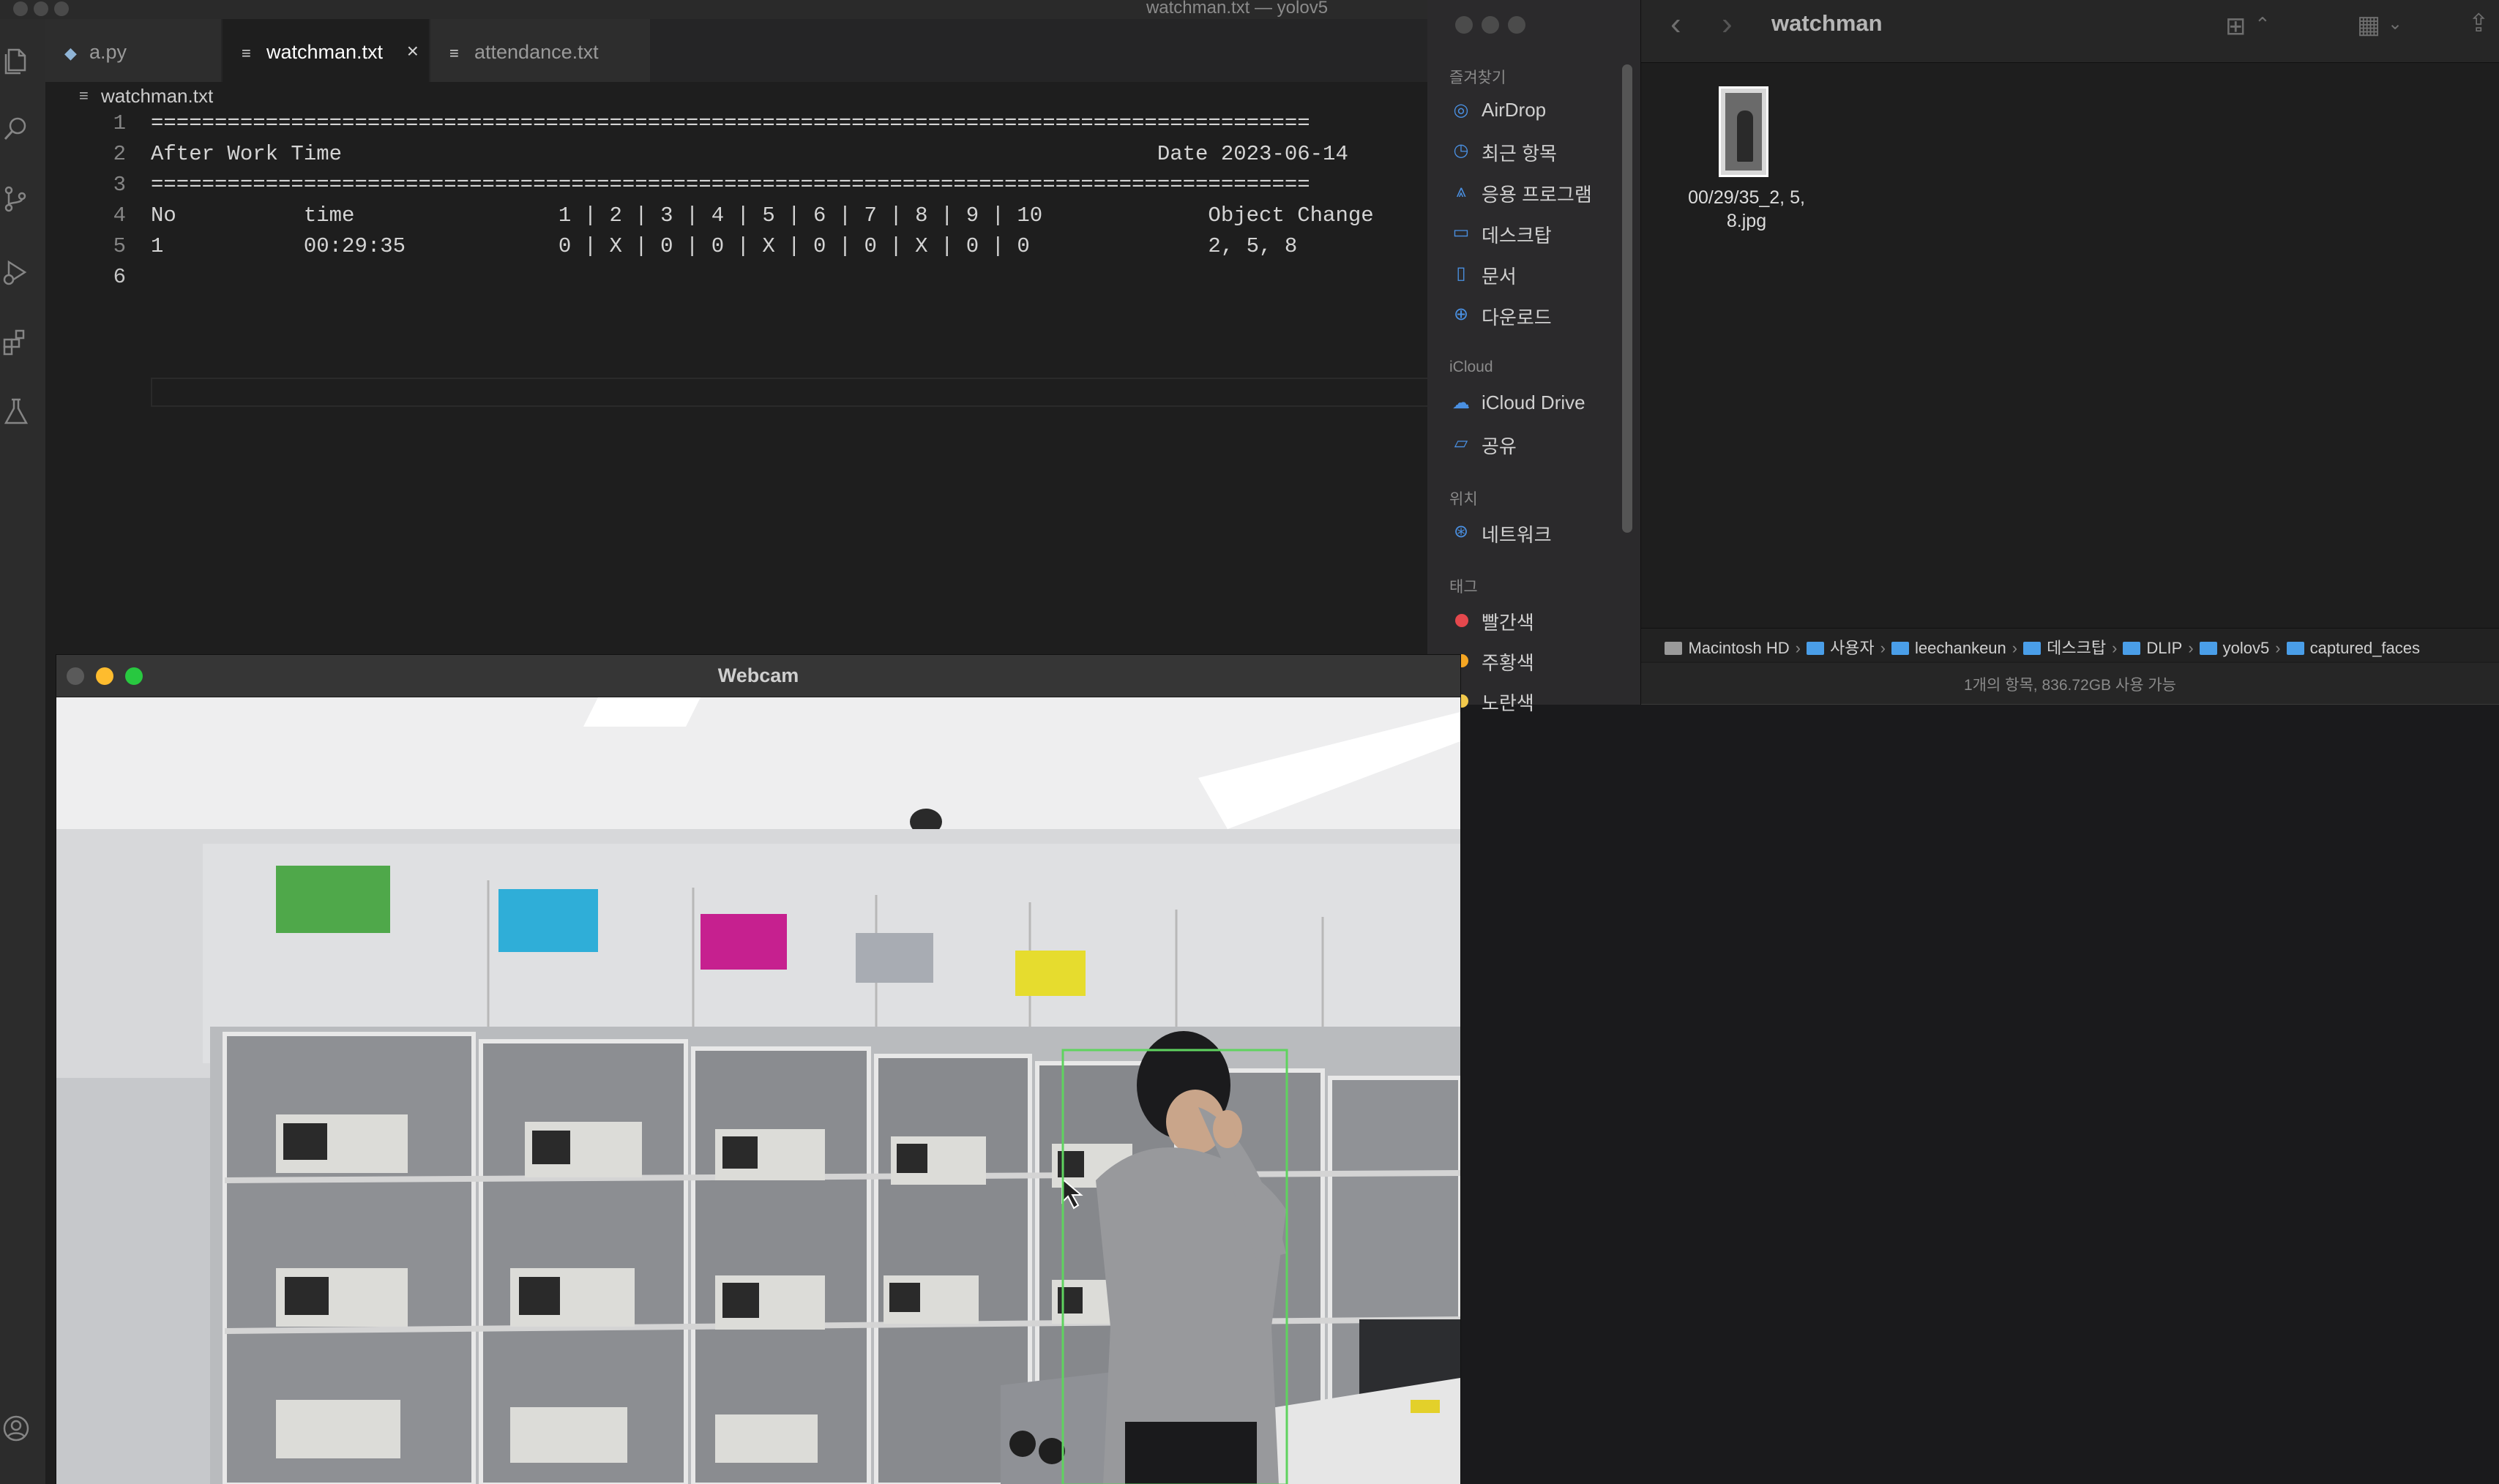 The image size is (2499, 1484). Describe the element at coordinates (108, 52) in the screenshot. I see `tab-label: a.py` at that location.